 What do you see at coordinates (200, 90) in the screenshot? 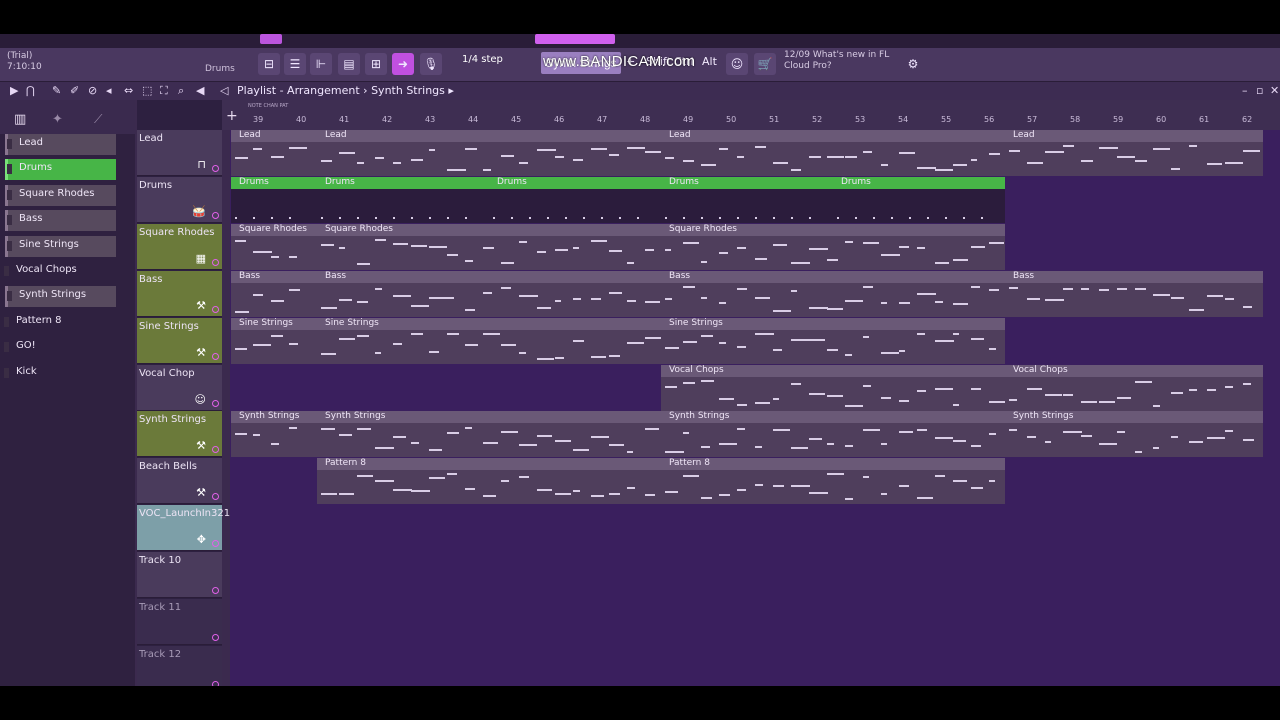
I see `playback-icon: ◀` at bounding box center [200, 90].